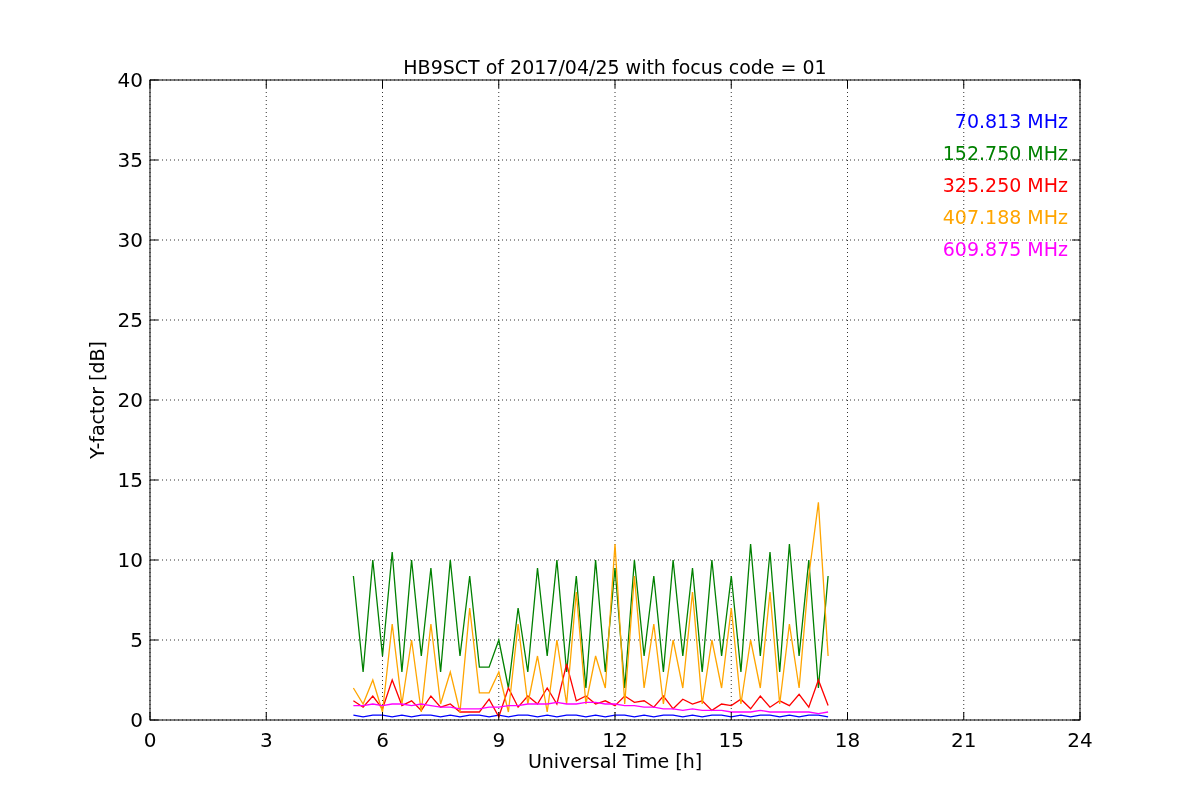  What do you see at coordinates (382, 740) in the screenshot?
I see `x-tick-label: 6` at bounding box center [382, 740].